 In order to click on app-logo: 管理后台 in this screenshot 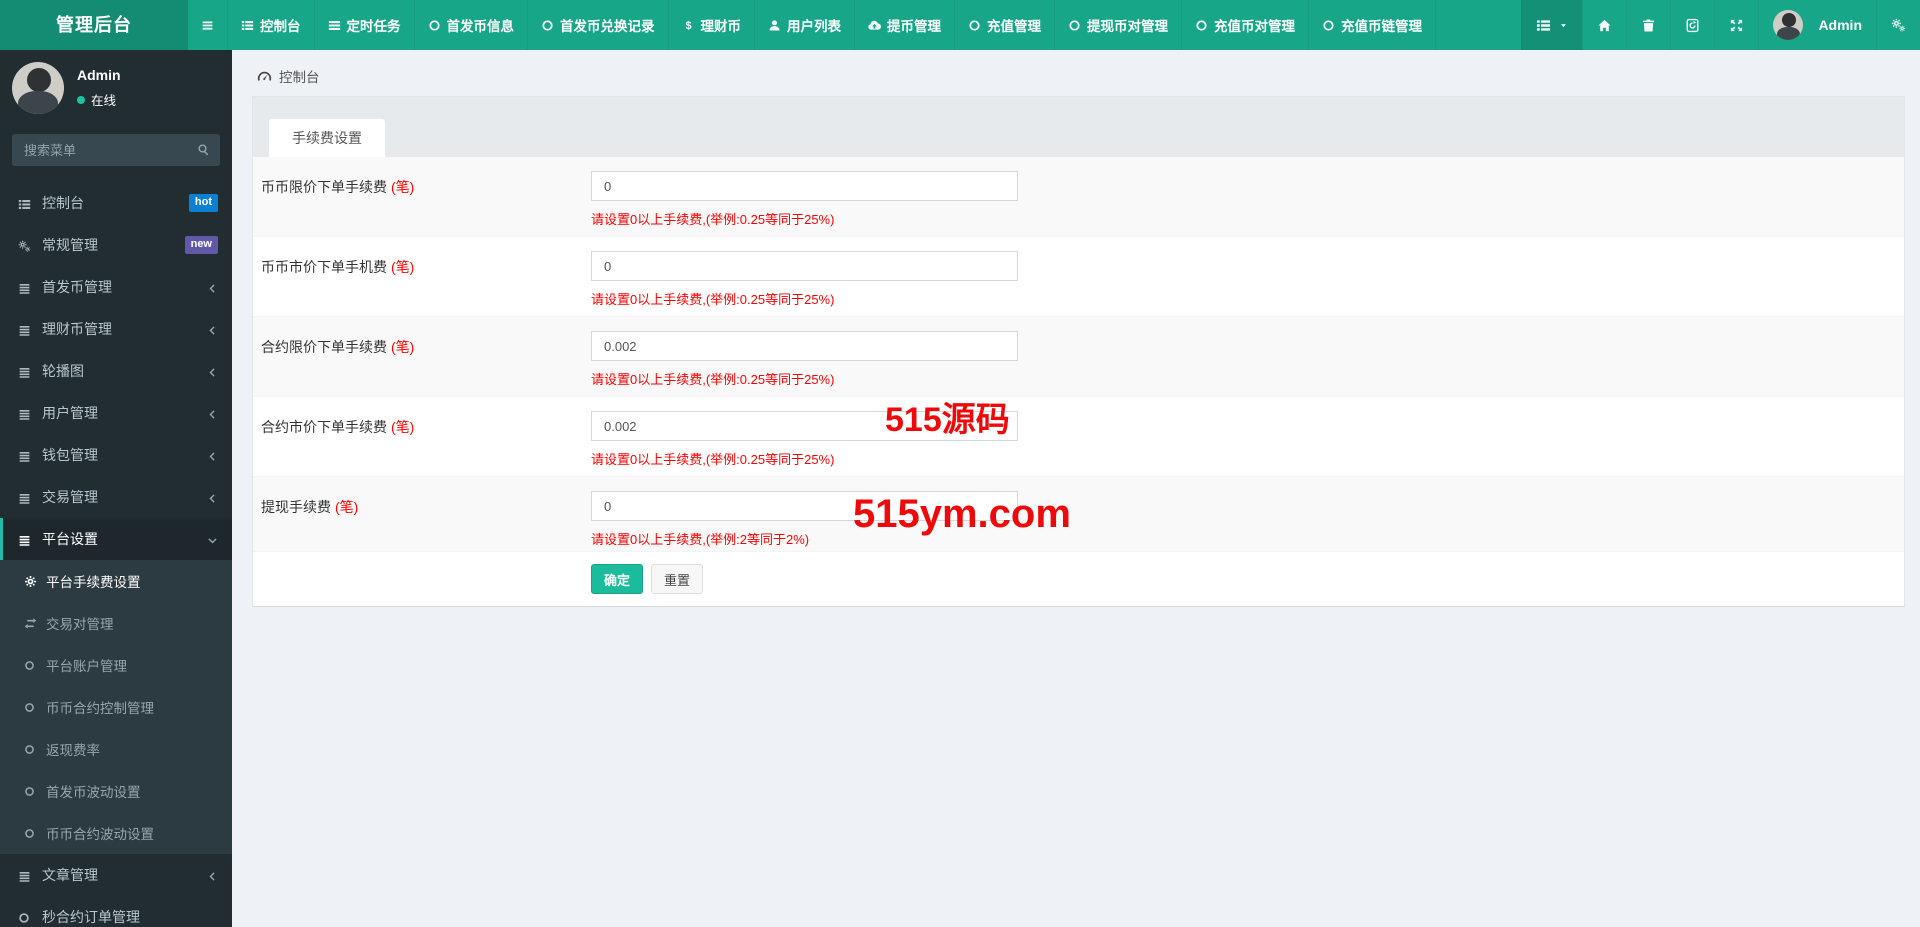, I will do `click(94, 25)`.